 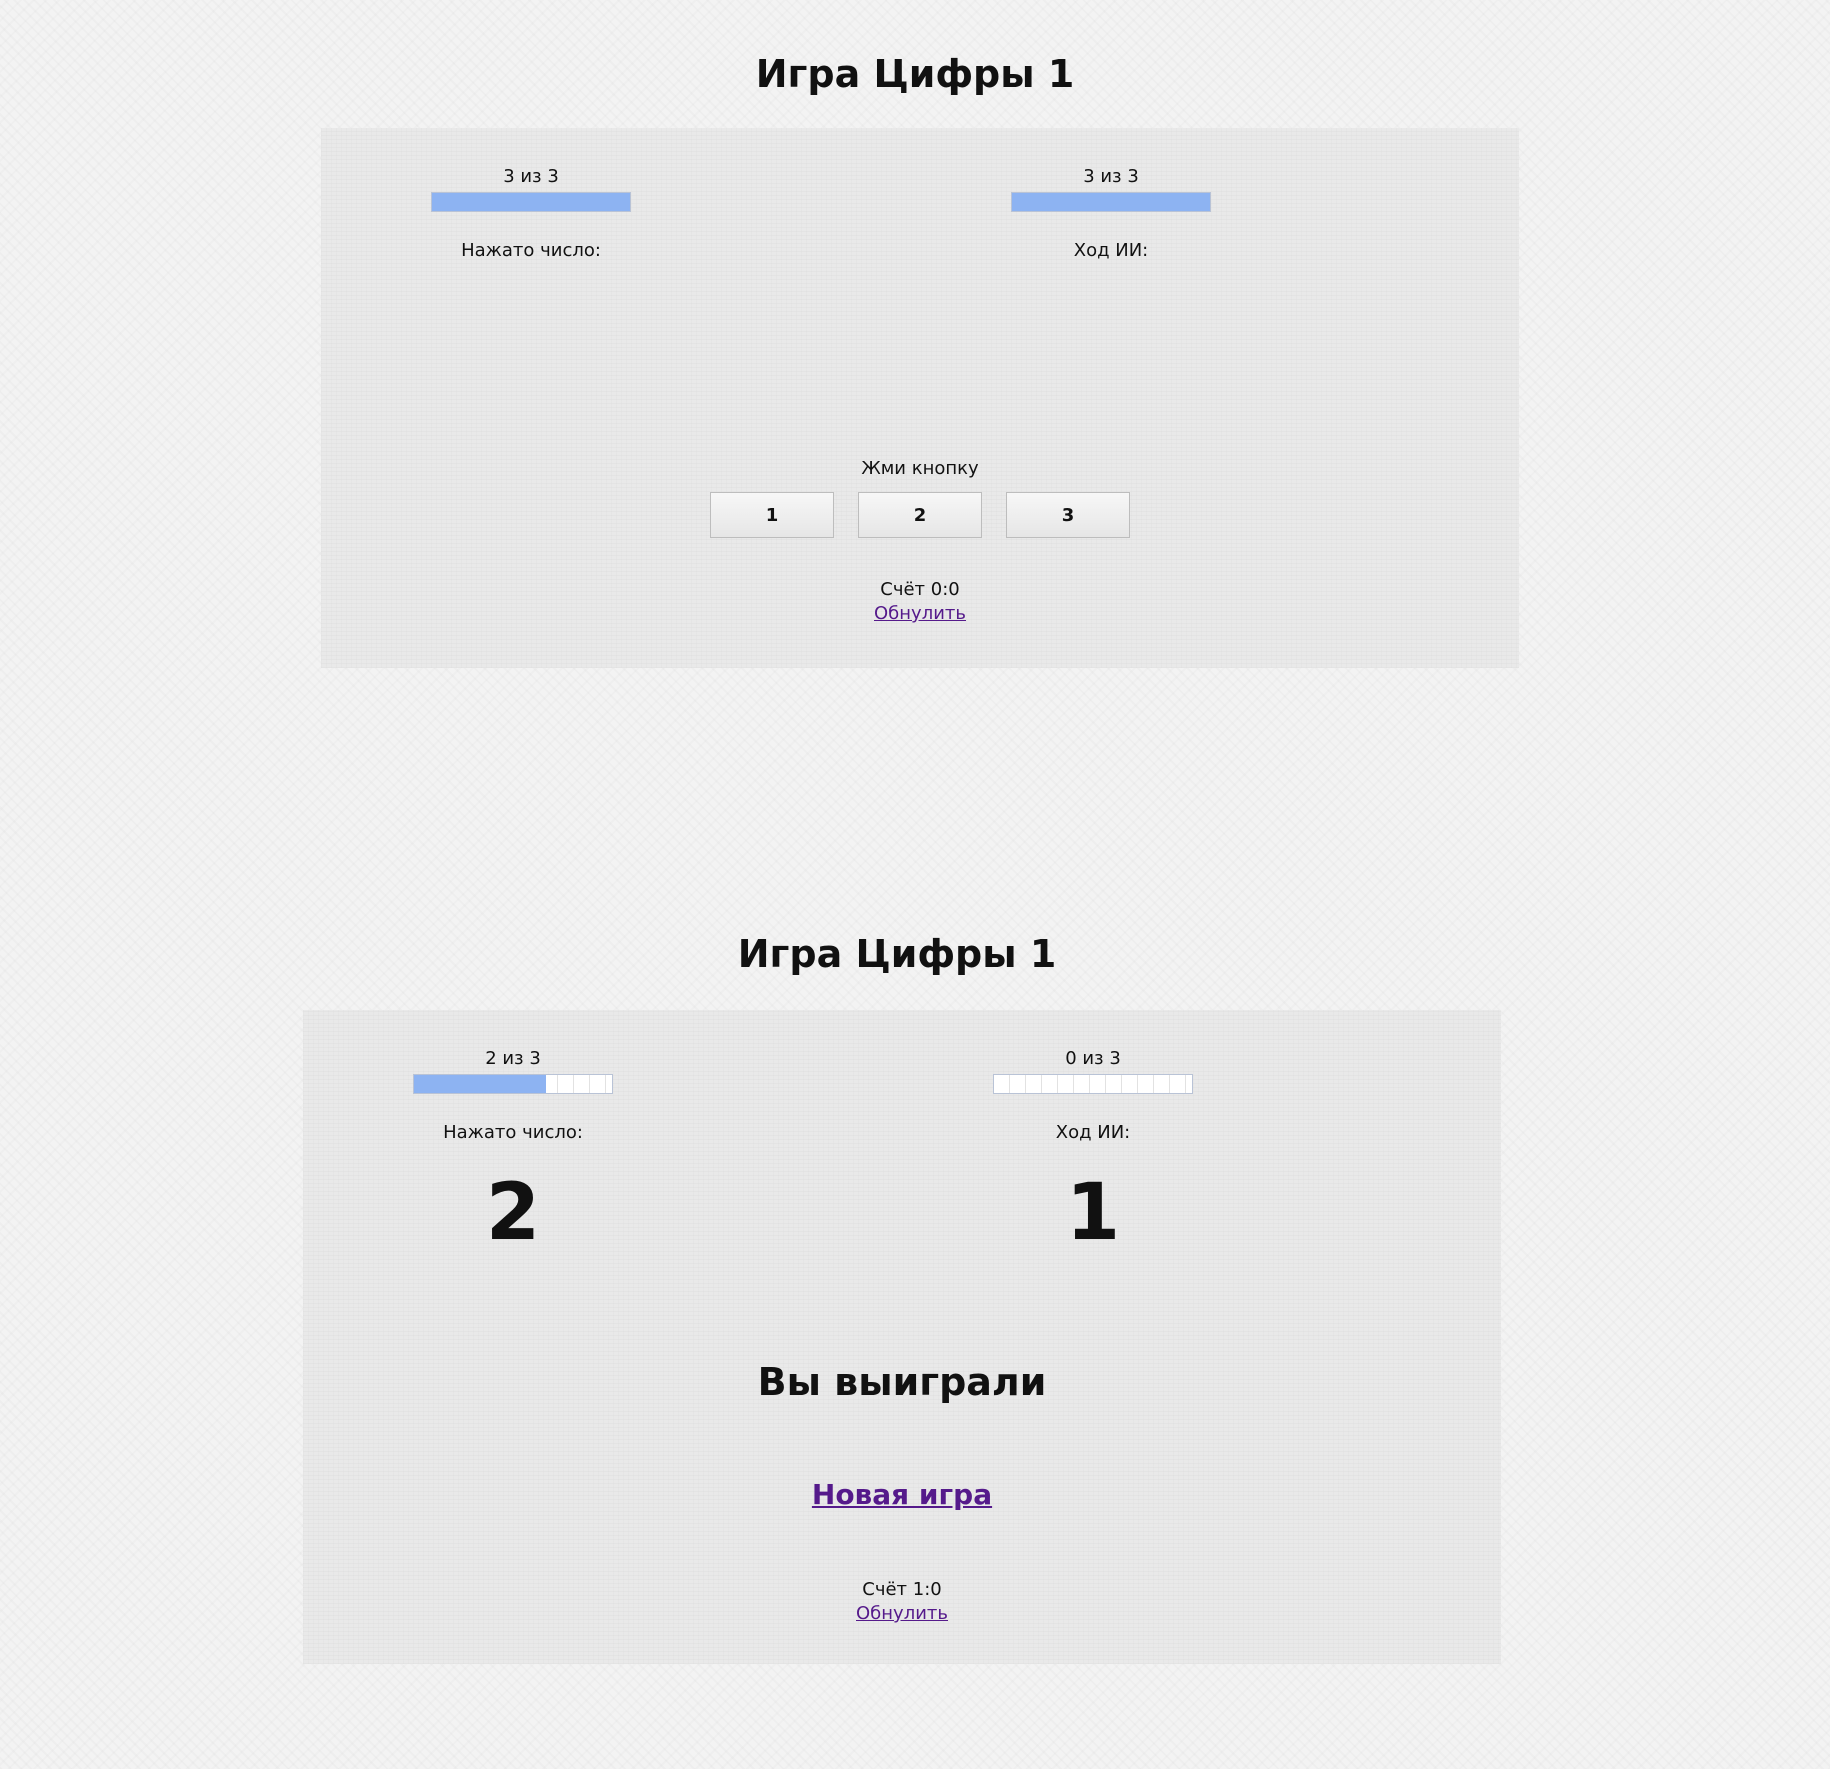 I want to click on new-game-link: Новая игра, so click(x=902, y=1494).